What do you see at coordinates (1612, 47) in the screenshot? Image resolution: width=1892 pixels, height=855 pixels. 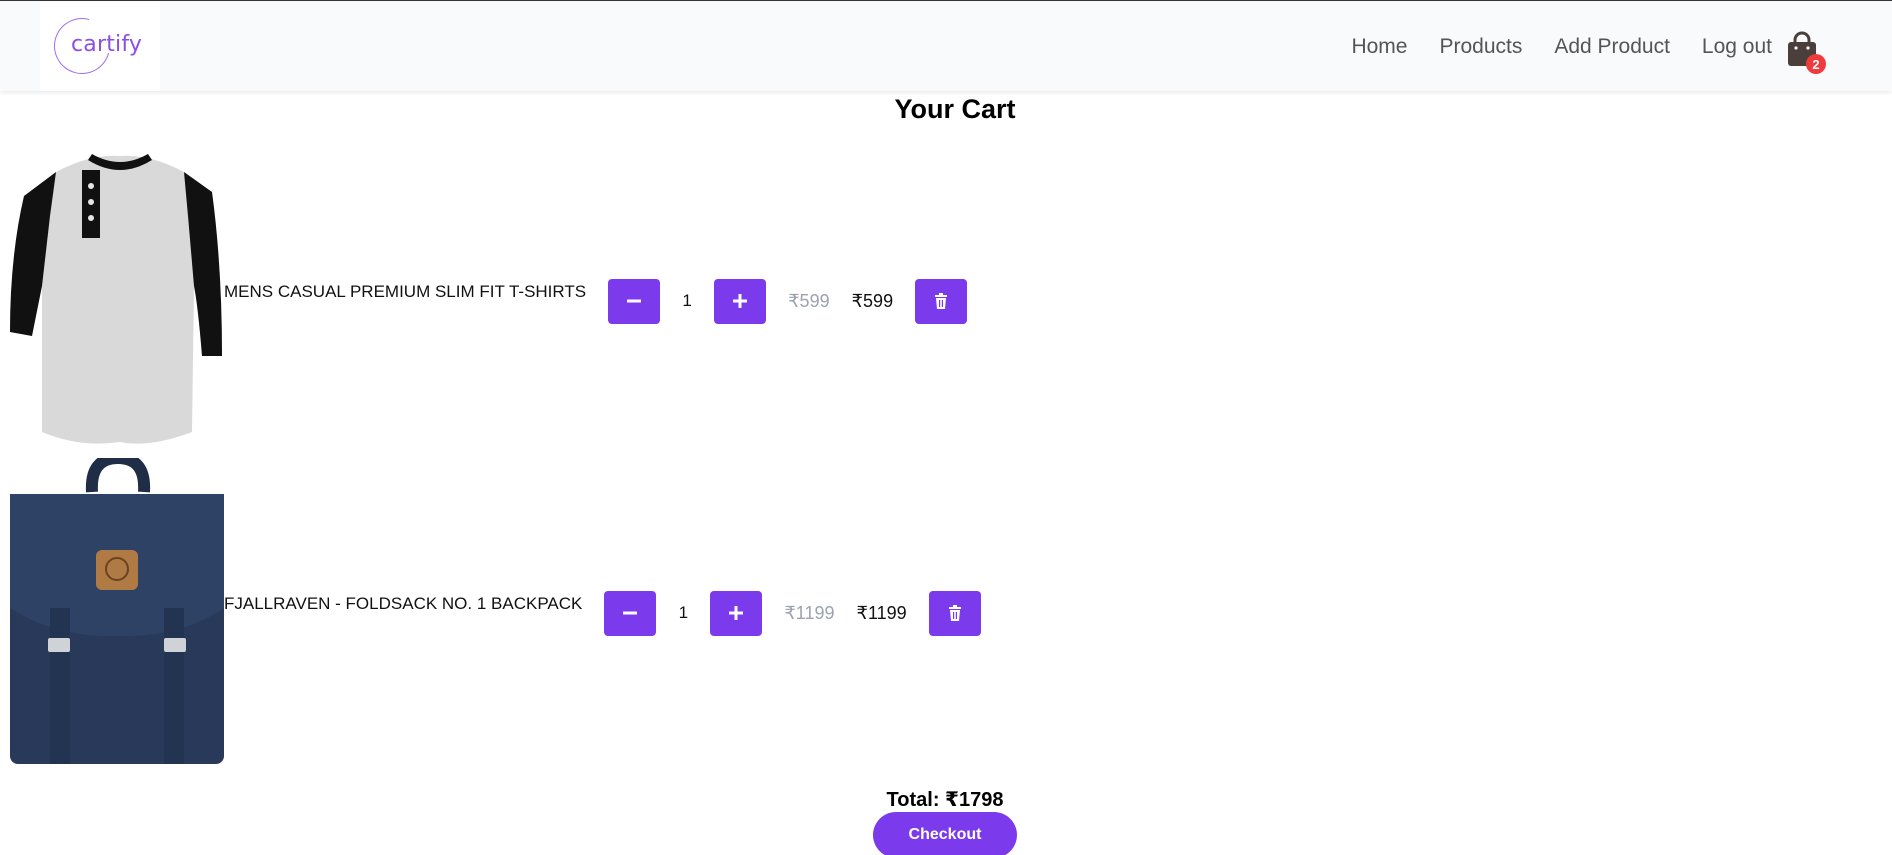 I see `nav-add-product-link: Add Product` at bounding box center [1612, 47].